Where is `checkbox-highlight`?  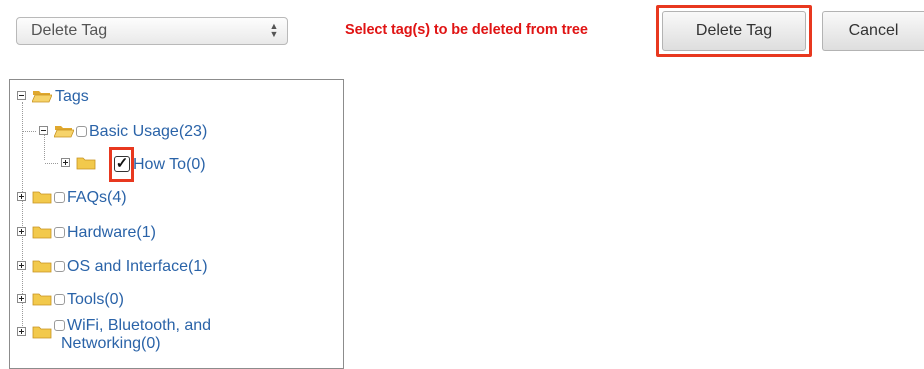 checkbox-highlight is located at coordinates (121, 164).